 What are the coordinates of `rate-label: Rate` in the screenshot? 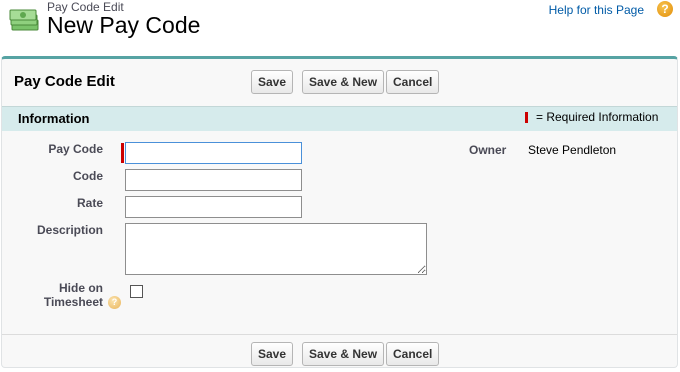 It's located at (89, 203).